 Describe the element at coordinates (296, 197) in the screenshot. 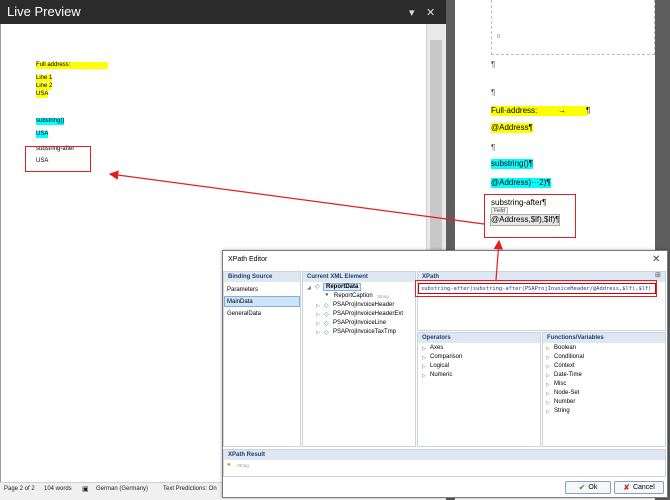

I see `arrow-doc-to-preview` at that location.